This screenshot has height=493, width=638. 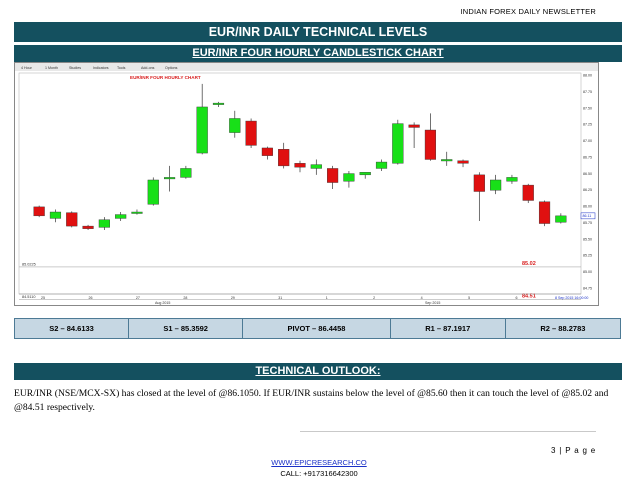 I want to click on toolbar-item: Options, so click(x=171, y=68).